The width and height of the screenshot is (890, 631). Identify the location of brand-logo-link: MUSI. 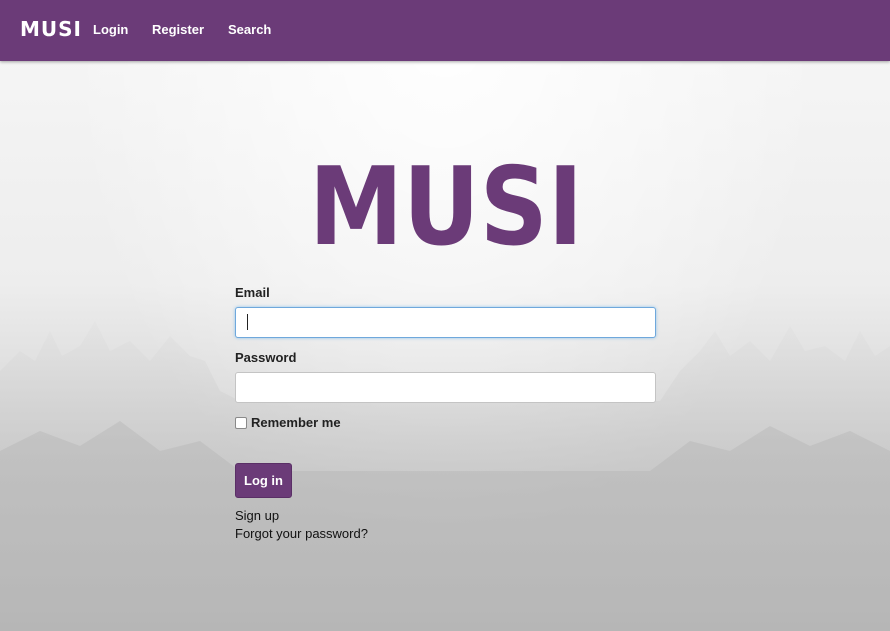
(51, 29).